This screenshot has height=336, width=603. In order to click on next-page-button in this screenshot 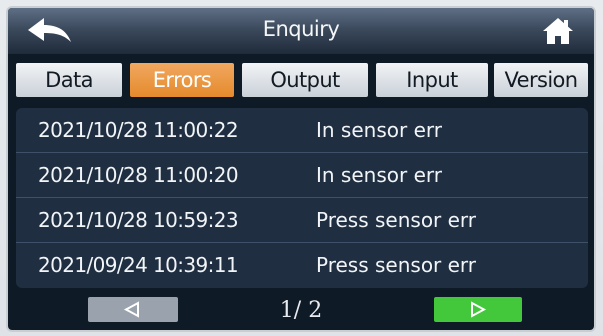, I will do `click(478, 309)`.